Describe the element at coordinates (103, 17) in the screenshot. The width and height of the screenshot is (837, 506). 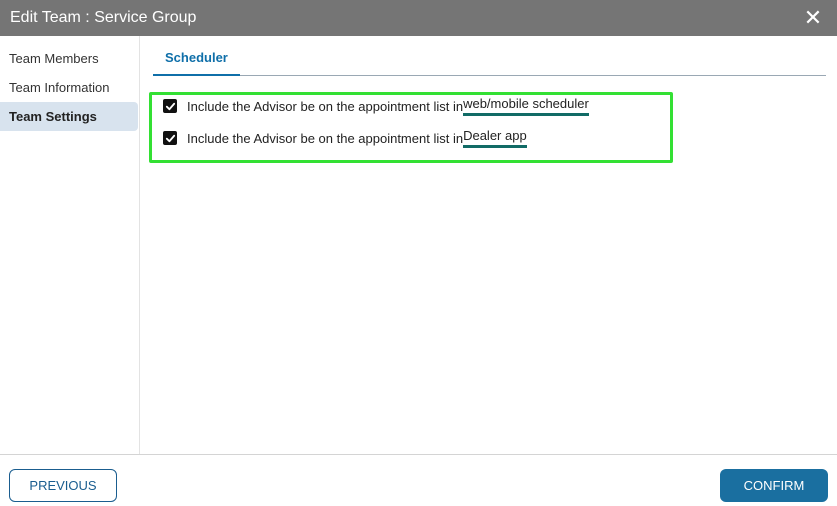
I see `dialog-title: Edit Team : Service Group` at that location.